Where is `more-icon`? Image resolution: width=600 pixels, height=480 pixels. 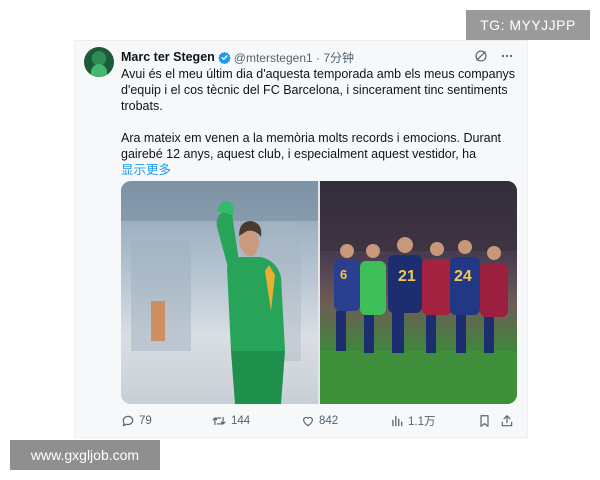 more-icon is located at coordinates (507, 56).